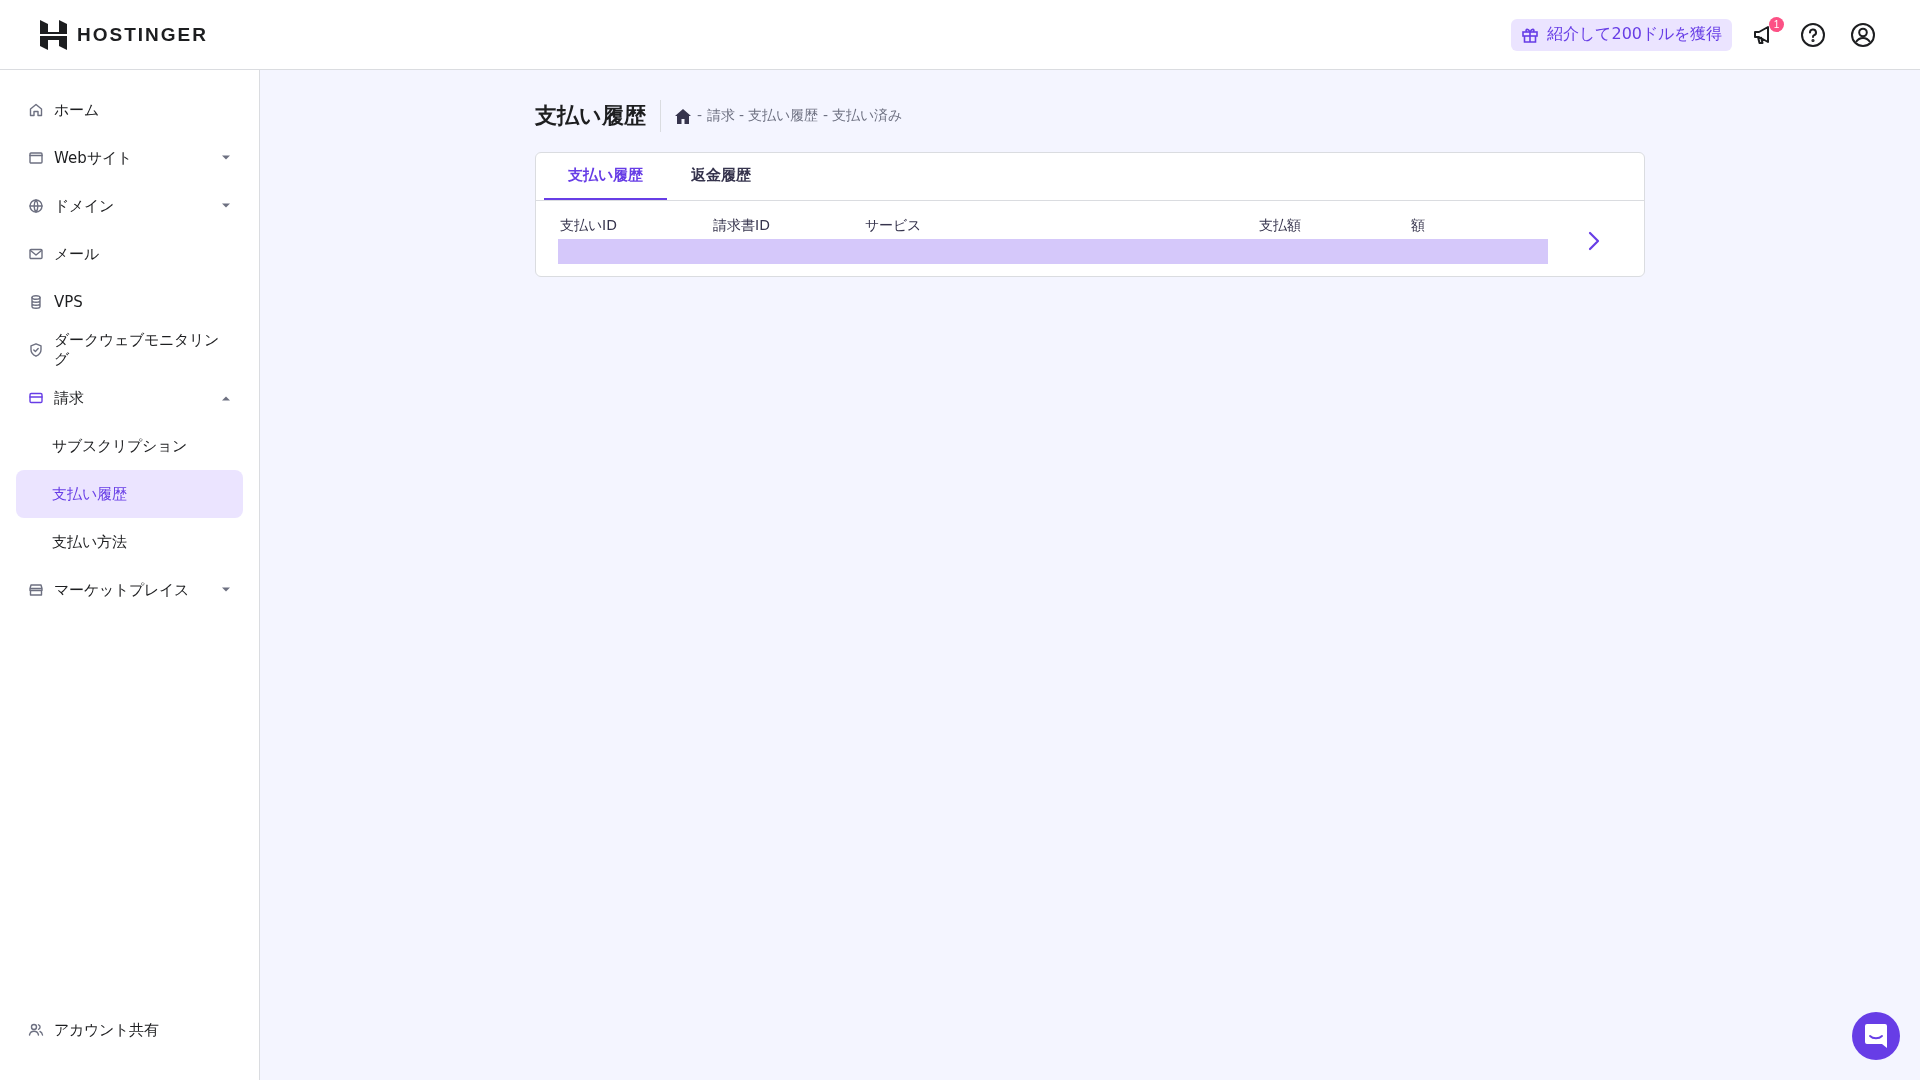 Image resolution: width=1920 pixels, height=1080 pixels. Describe the element at coordinates (129, 590) in the screenshot. I see `sidebar-item: マーケットプレイス` at that location.